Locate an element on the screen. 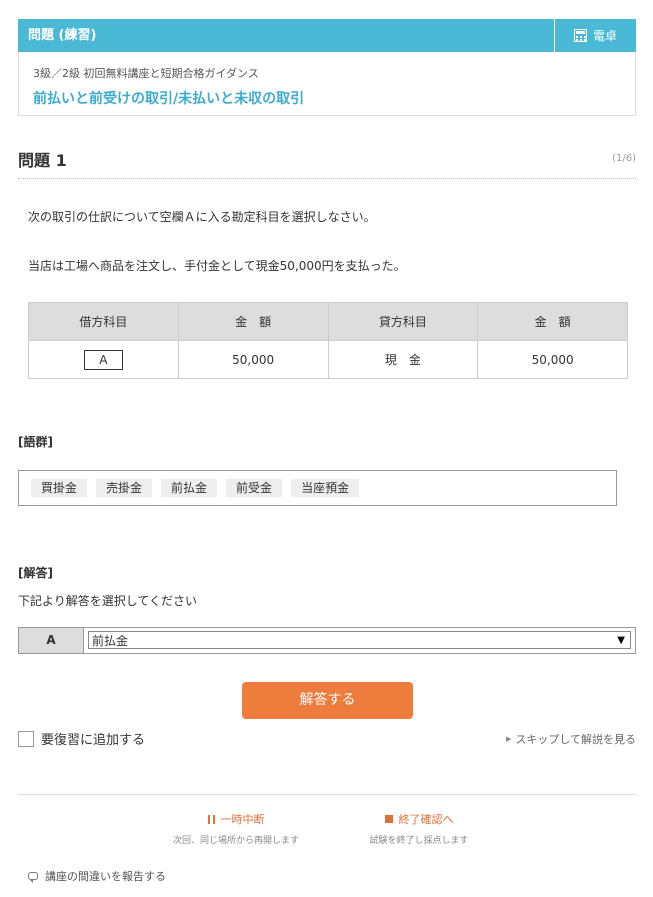 Image resolution: width=653 pixels, height=897 pixels. report-link: 講座の間違いを報告する is located at coordinates (97, 876).